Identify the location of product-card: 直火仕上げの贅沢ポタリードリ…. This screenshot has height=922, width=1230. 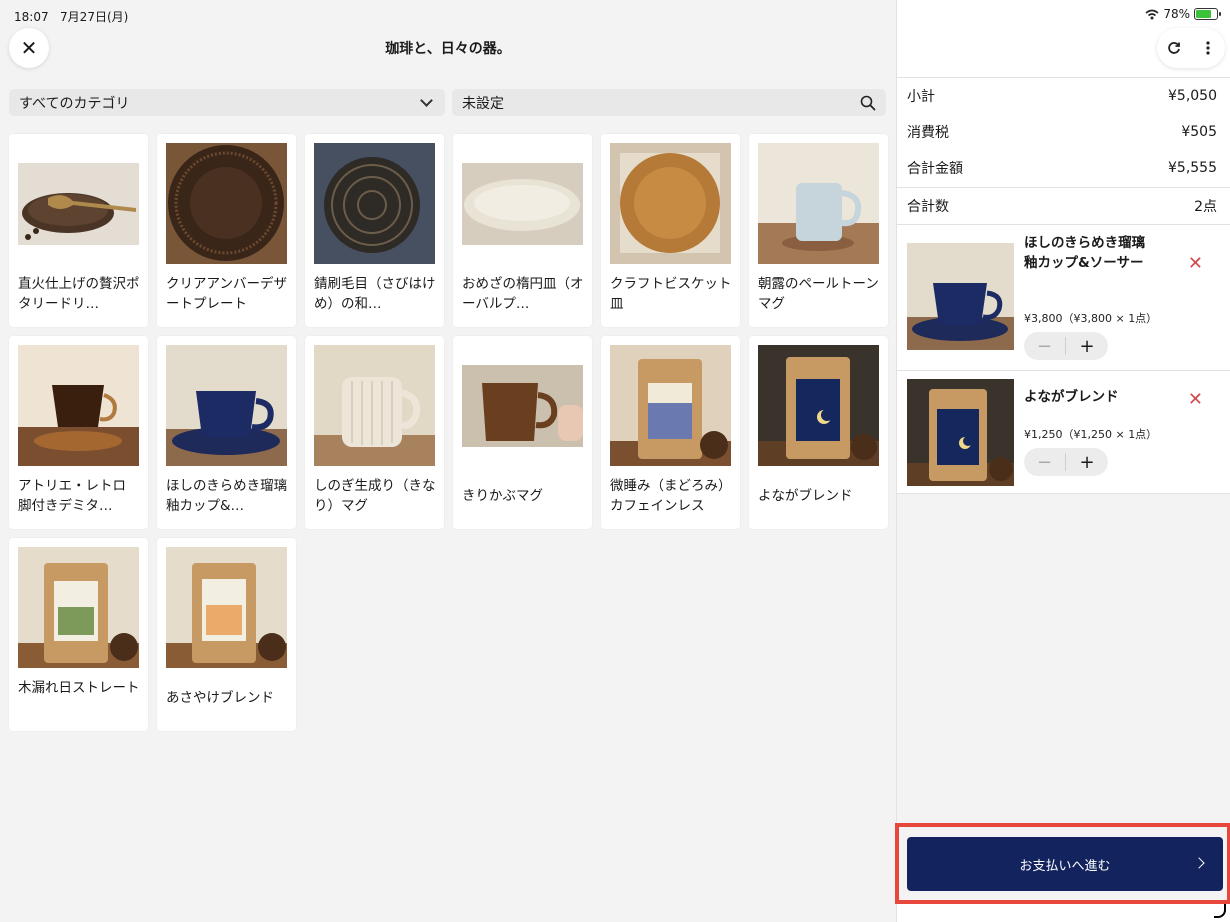
(78, 230).